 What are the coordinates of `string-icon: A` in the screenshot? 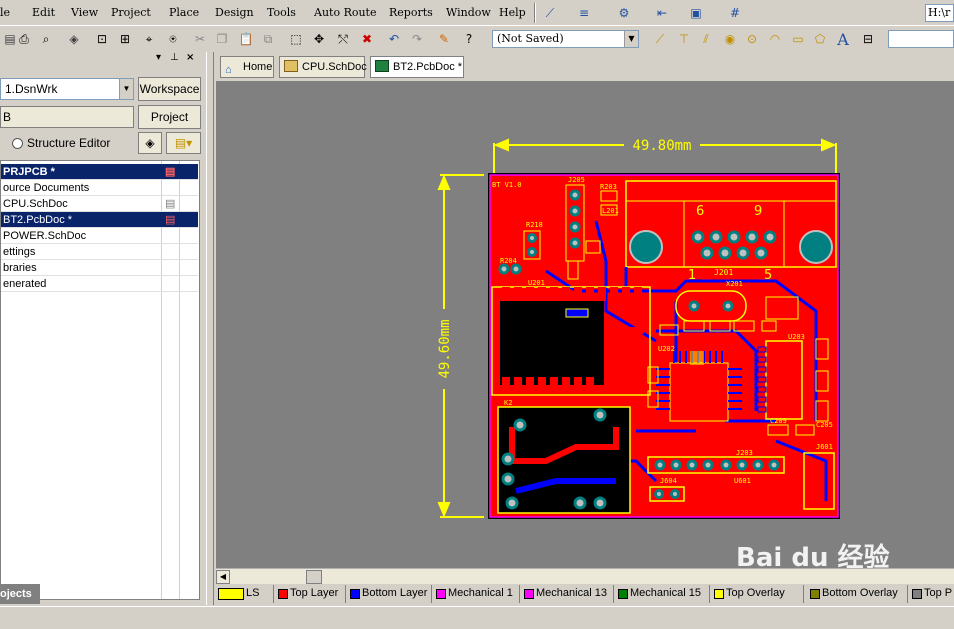 It's located at (843, 39).